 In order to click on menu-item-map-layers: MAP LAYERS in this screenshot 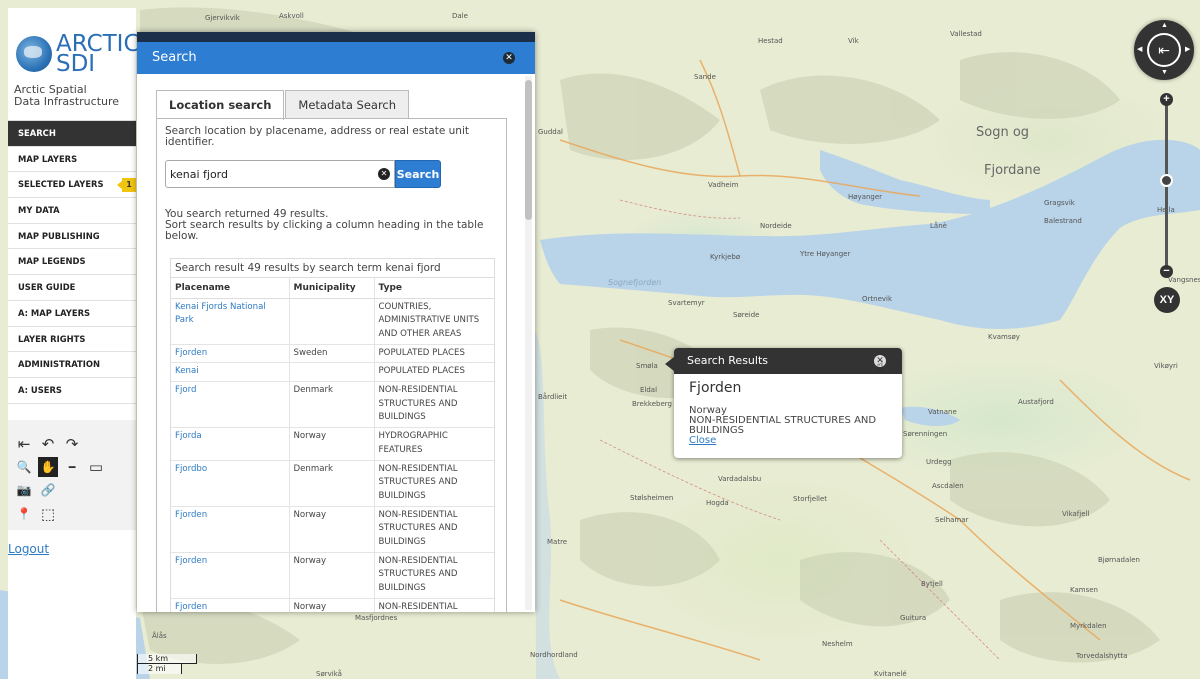, I will do `click(72, 160)`.